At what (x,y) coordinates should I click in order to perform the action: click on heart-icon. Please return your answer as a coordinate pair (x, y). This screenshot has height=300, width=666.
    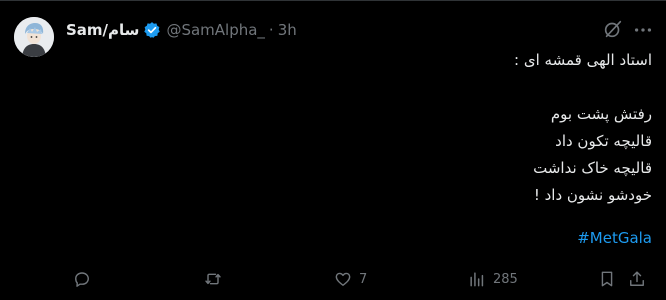
    Looking at the image, I should click on (343, 279).